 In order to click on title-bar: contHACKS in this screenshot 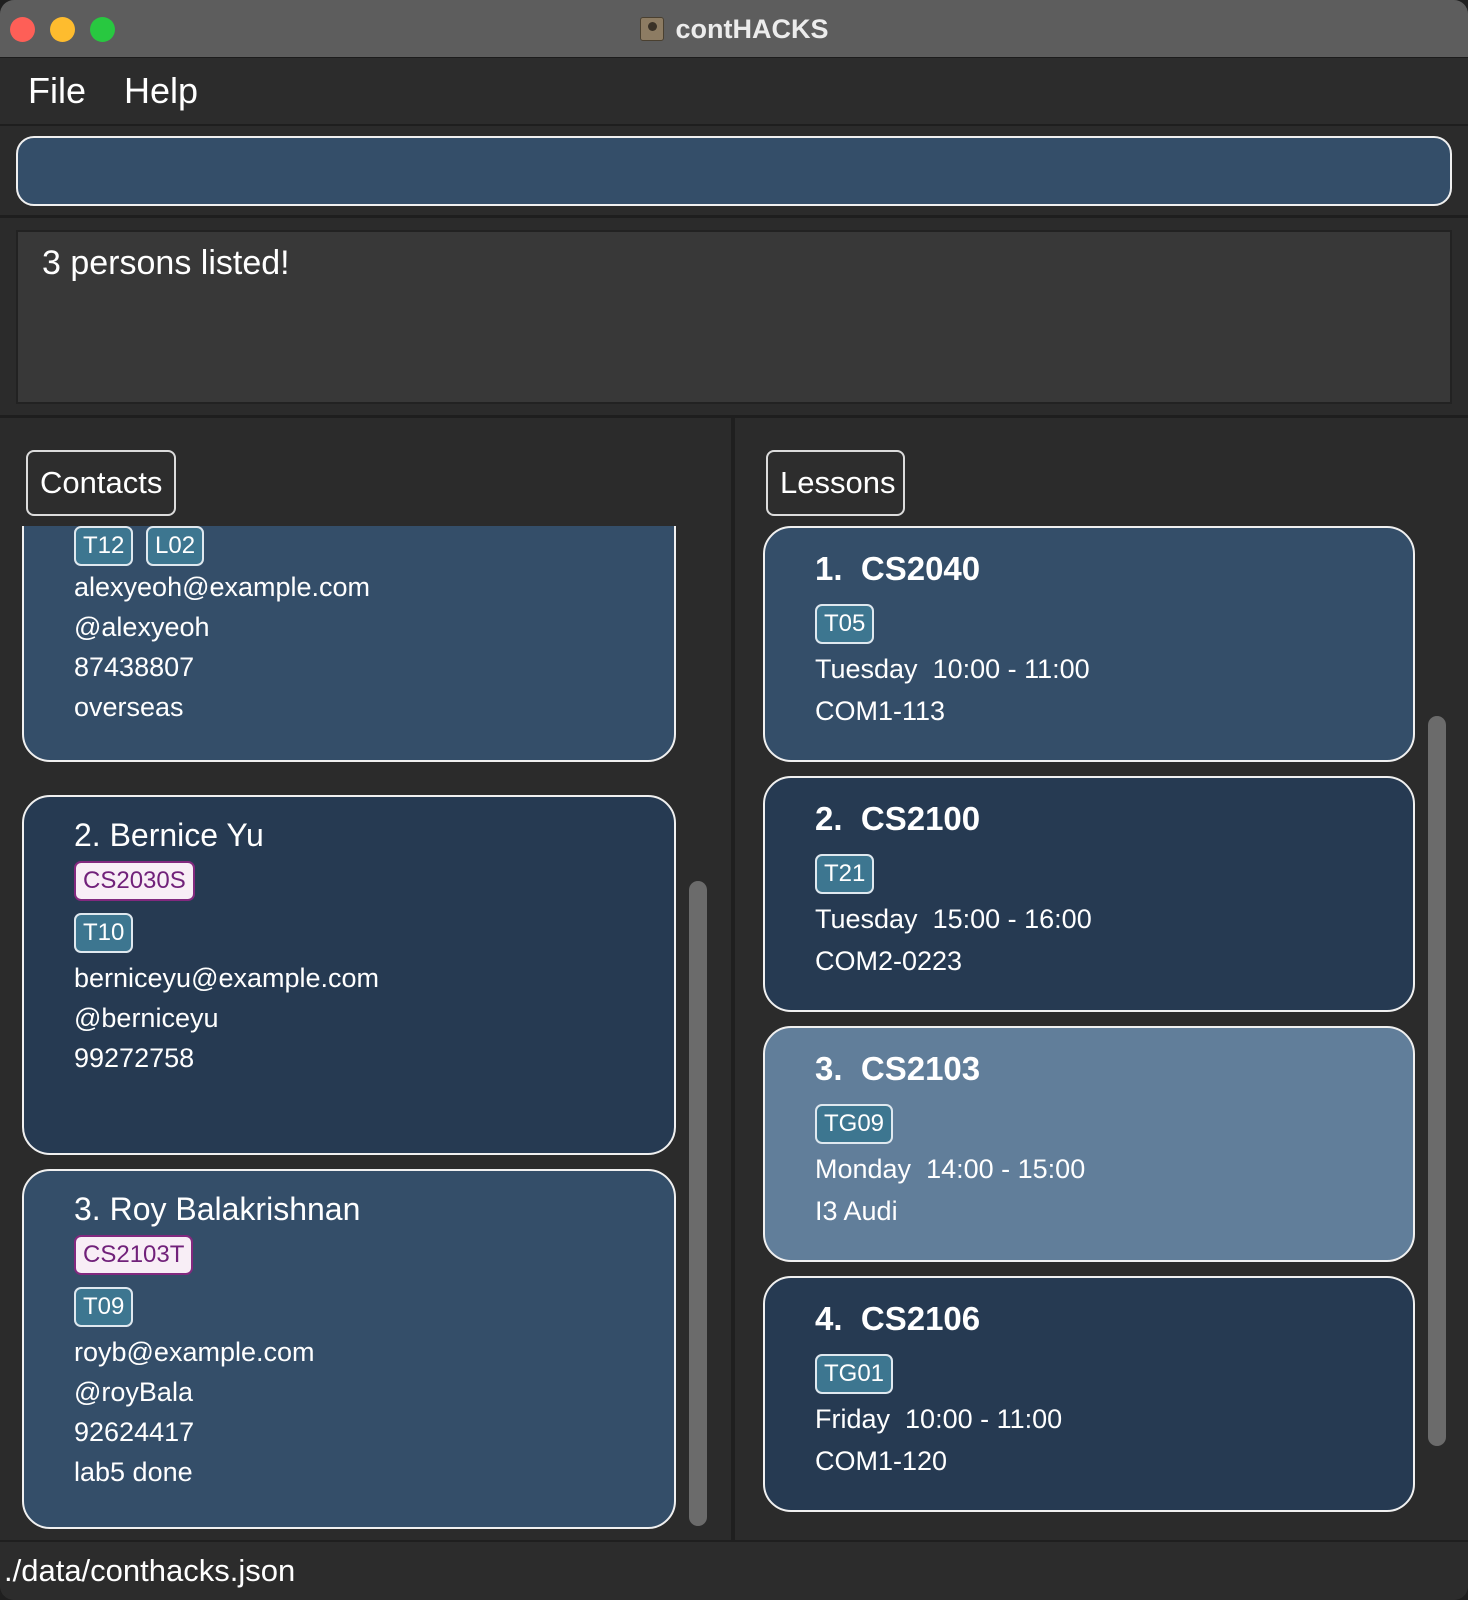, I will do `click(734, 29)`.